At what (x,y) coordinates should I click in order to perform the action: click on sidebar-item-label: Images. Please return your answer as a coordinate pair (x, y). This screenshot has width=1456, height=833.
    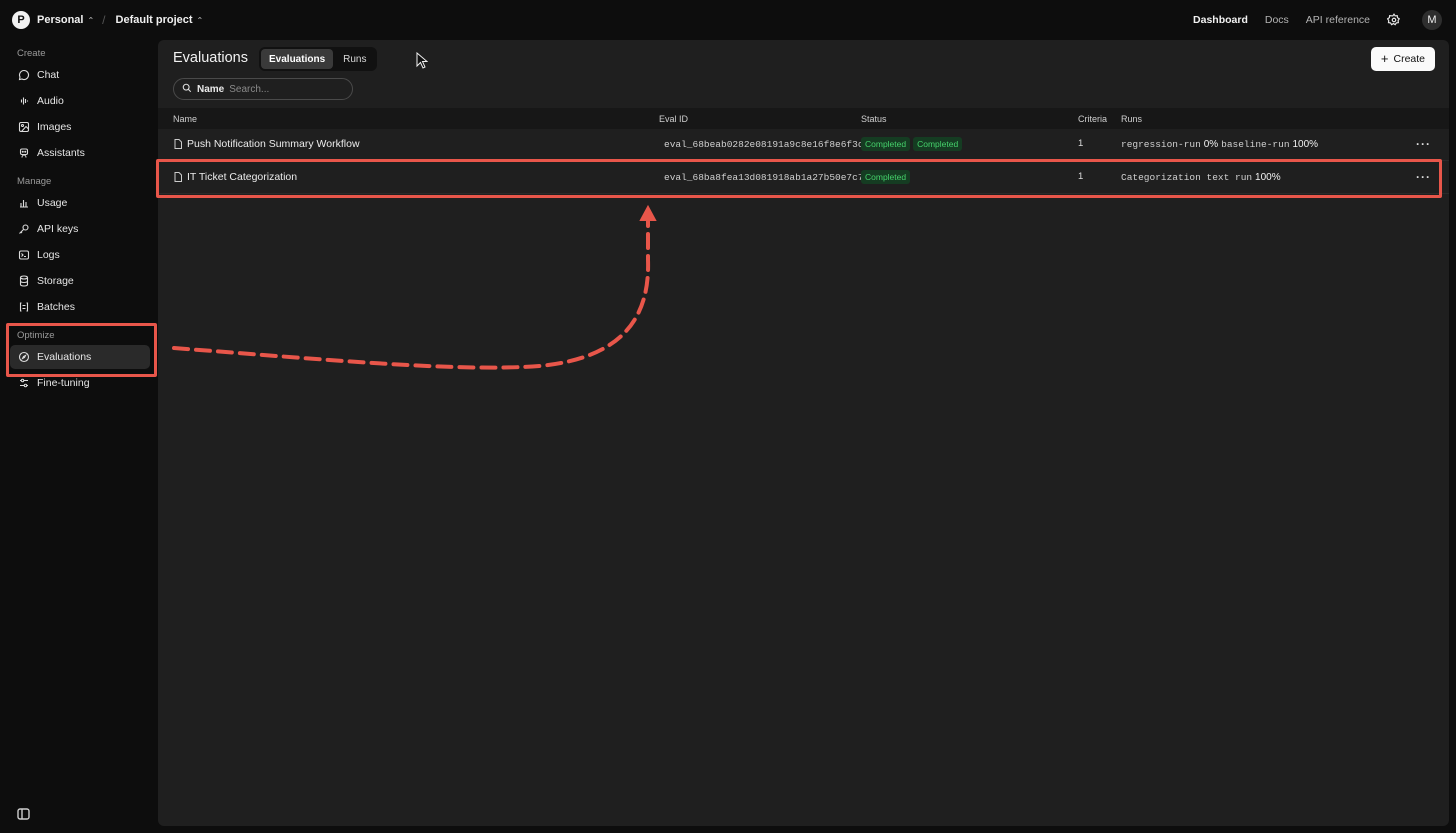
    Looking at the image, I should click on (54, 127).